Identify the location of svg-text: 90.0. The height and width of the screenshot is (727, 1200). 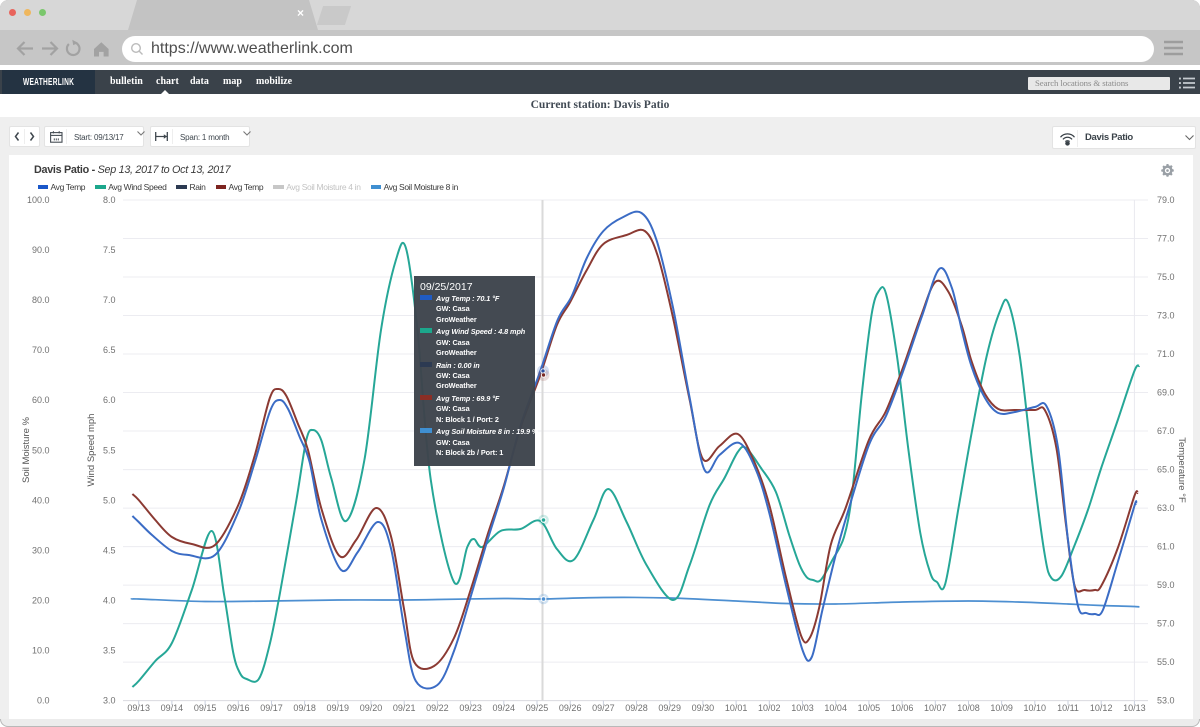
(41, 250).